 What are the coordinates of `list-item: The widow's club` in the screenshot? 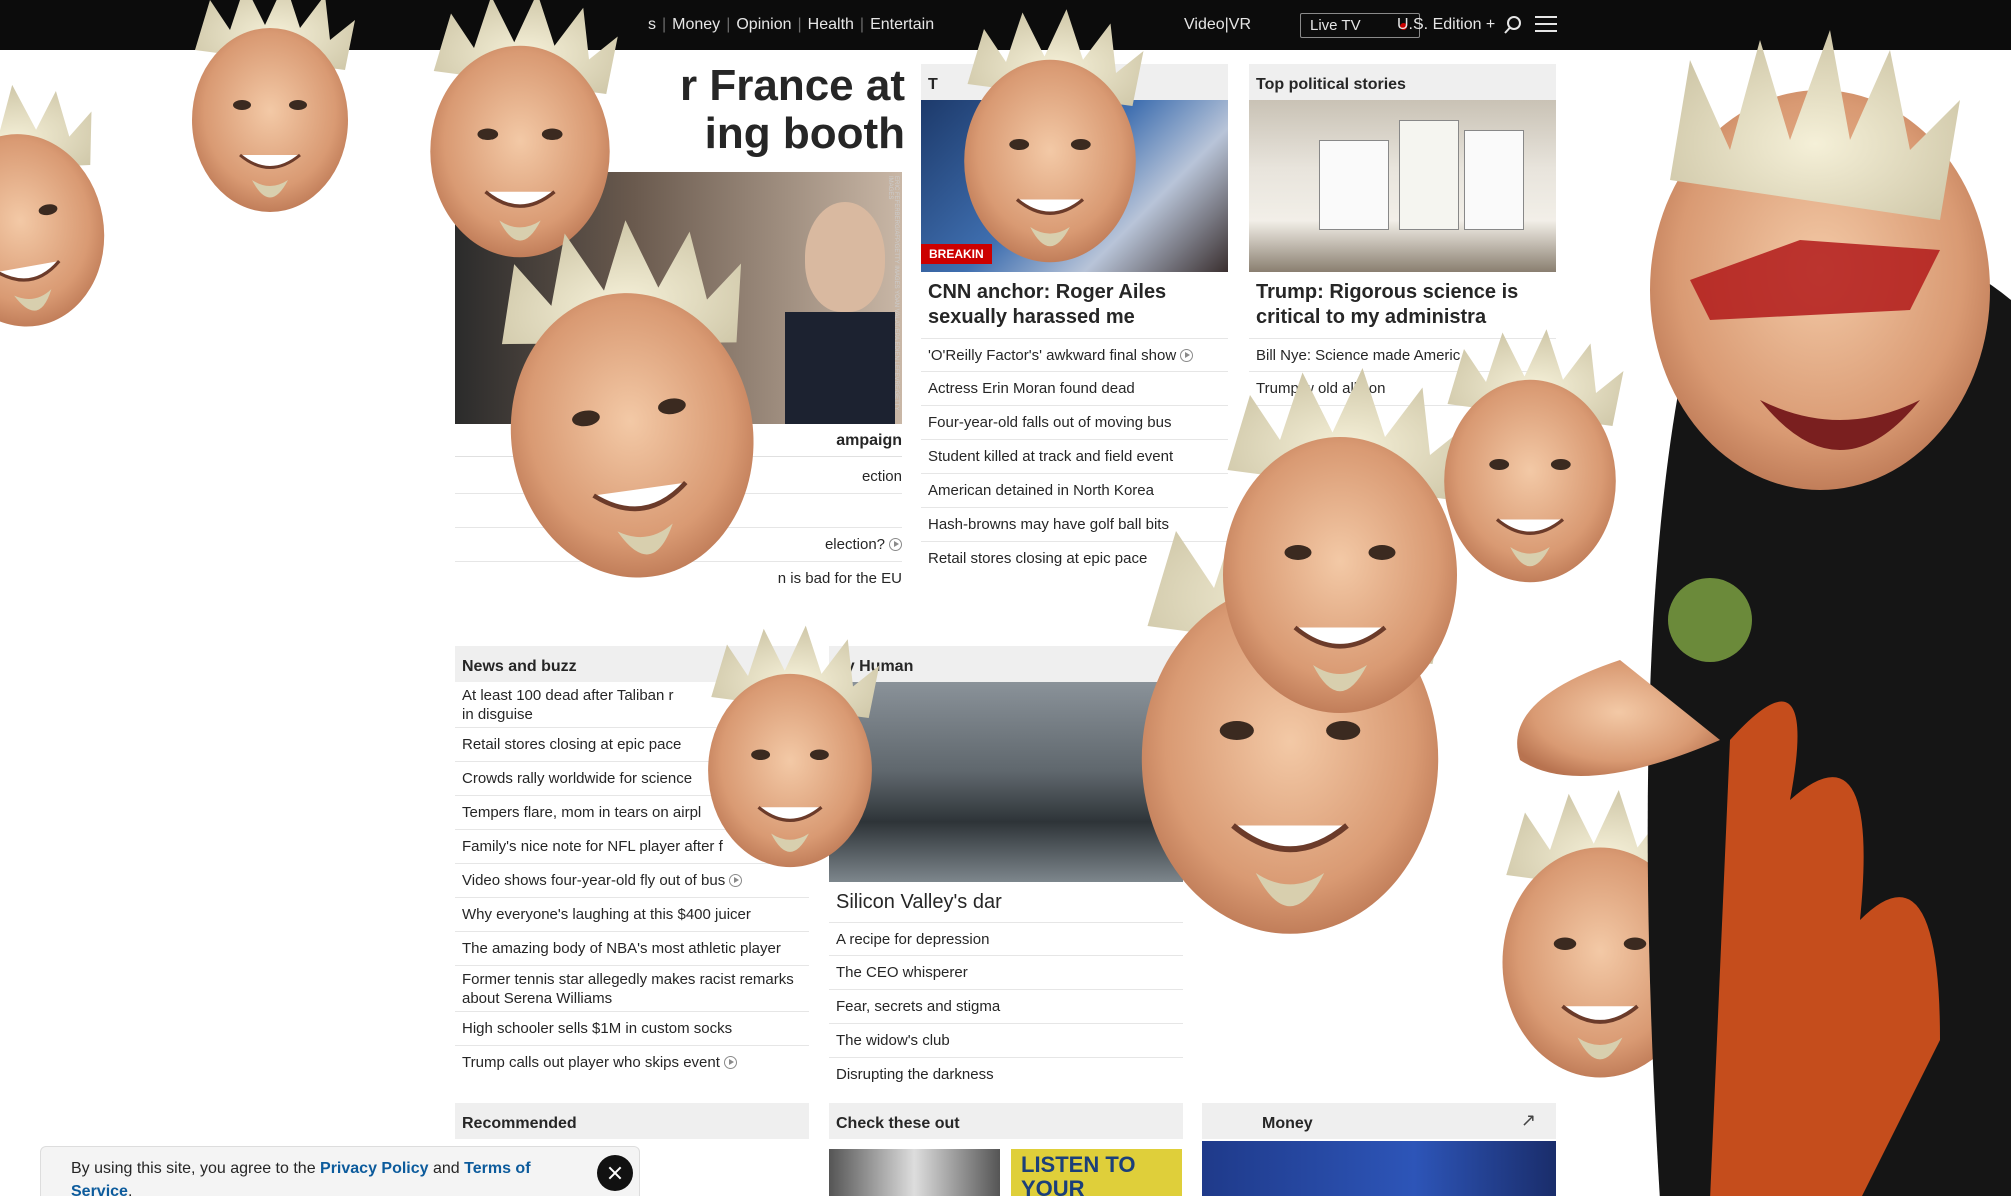 It's located at (1006, 1041).